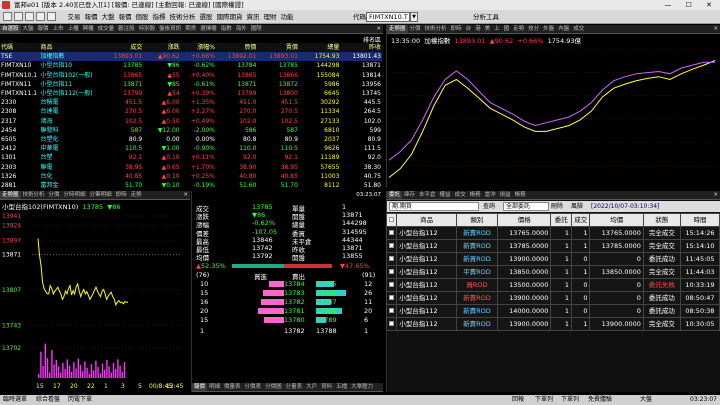 The height and width of the screenshot is (405, 720). Describe the element at coordinates (198, 48) in the screenshot. I see `column-header: 漲幅%` at that location.